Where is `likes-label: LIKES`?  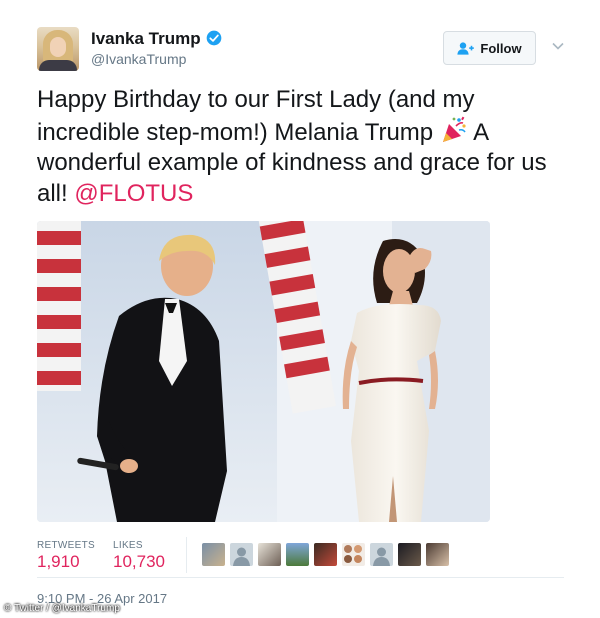 likes-label: LIKES is located at coordinates (128, 545).